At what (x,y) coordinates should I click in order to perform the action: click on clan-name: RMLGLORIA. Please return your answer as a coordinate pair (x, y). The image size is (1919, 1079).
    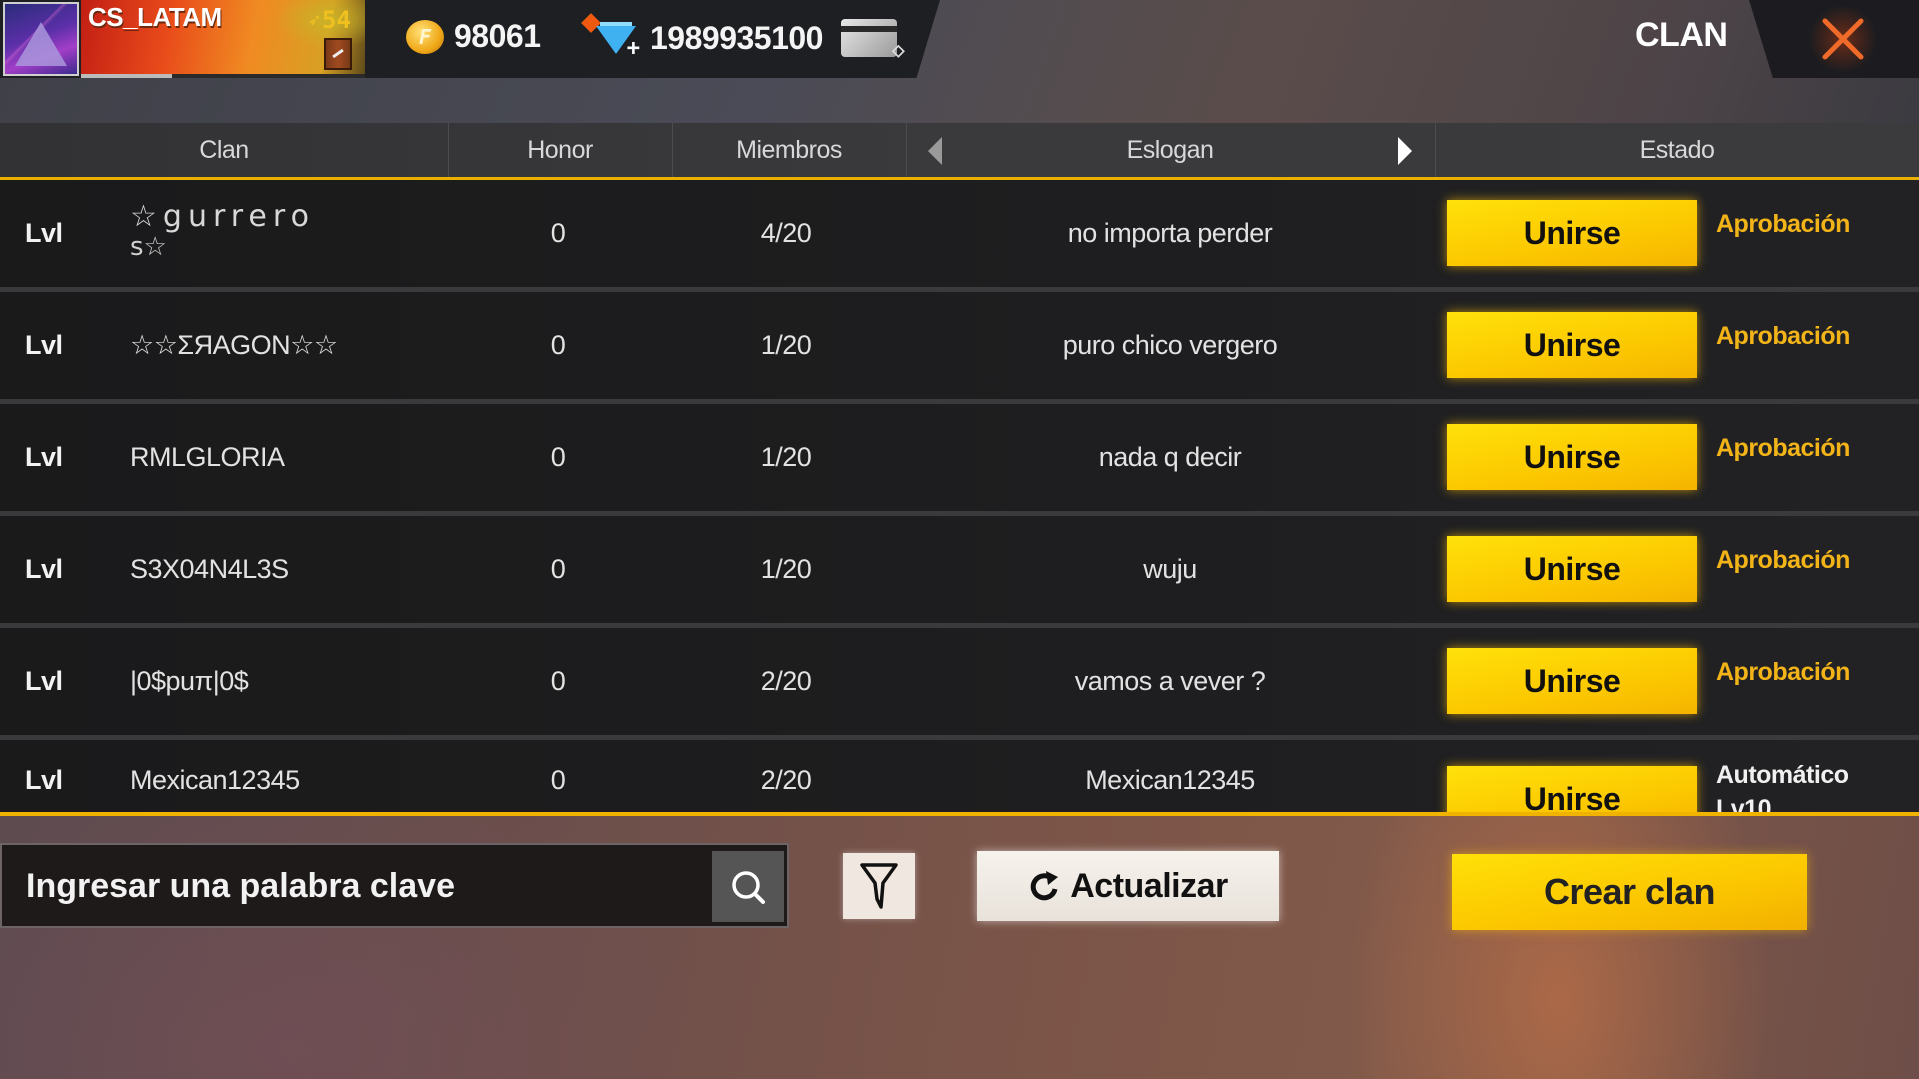
    Looking at the image, I should click on (207, 457).